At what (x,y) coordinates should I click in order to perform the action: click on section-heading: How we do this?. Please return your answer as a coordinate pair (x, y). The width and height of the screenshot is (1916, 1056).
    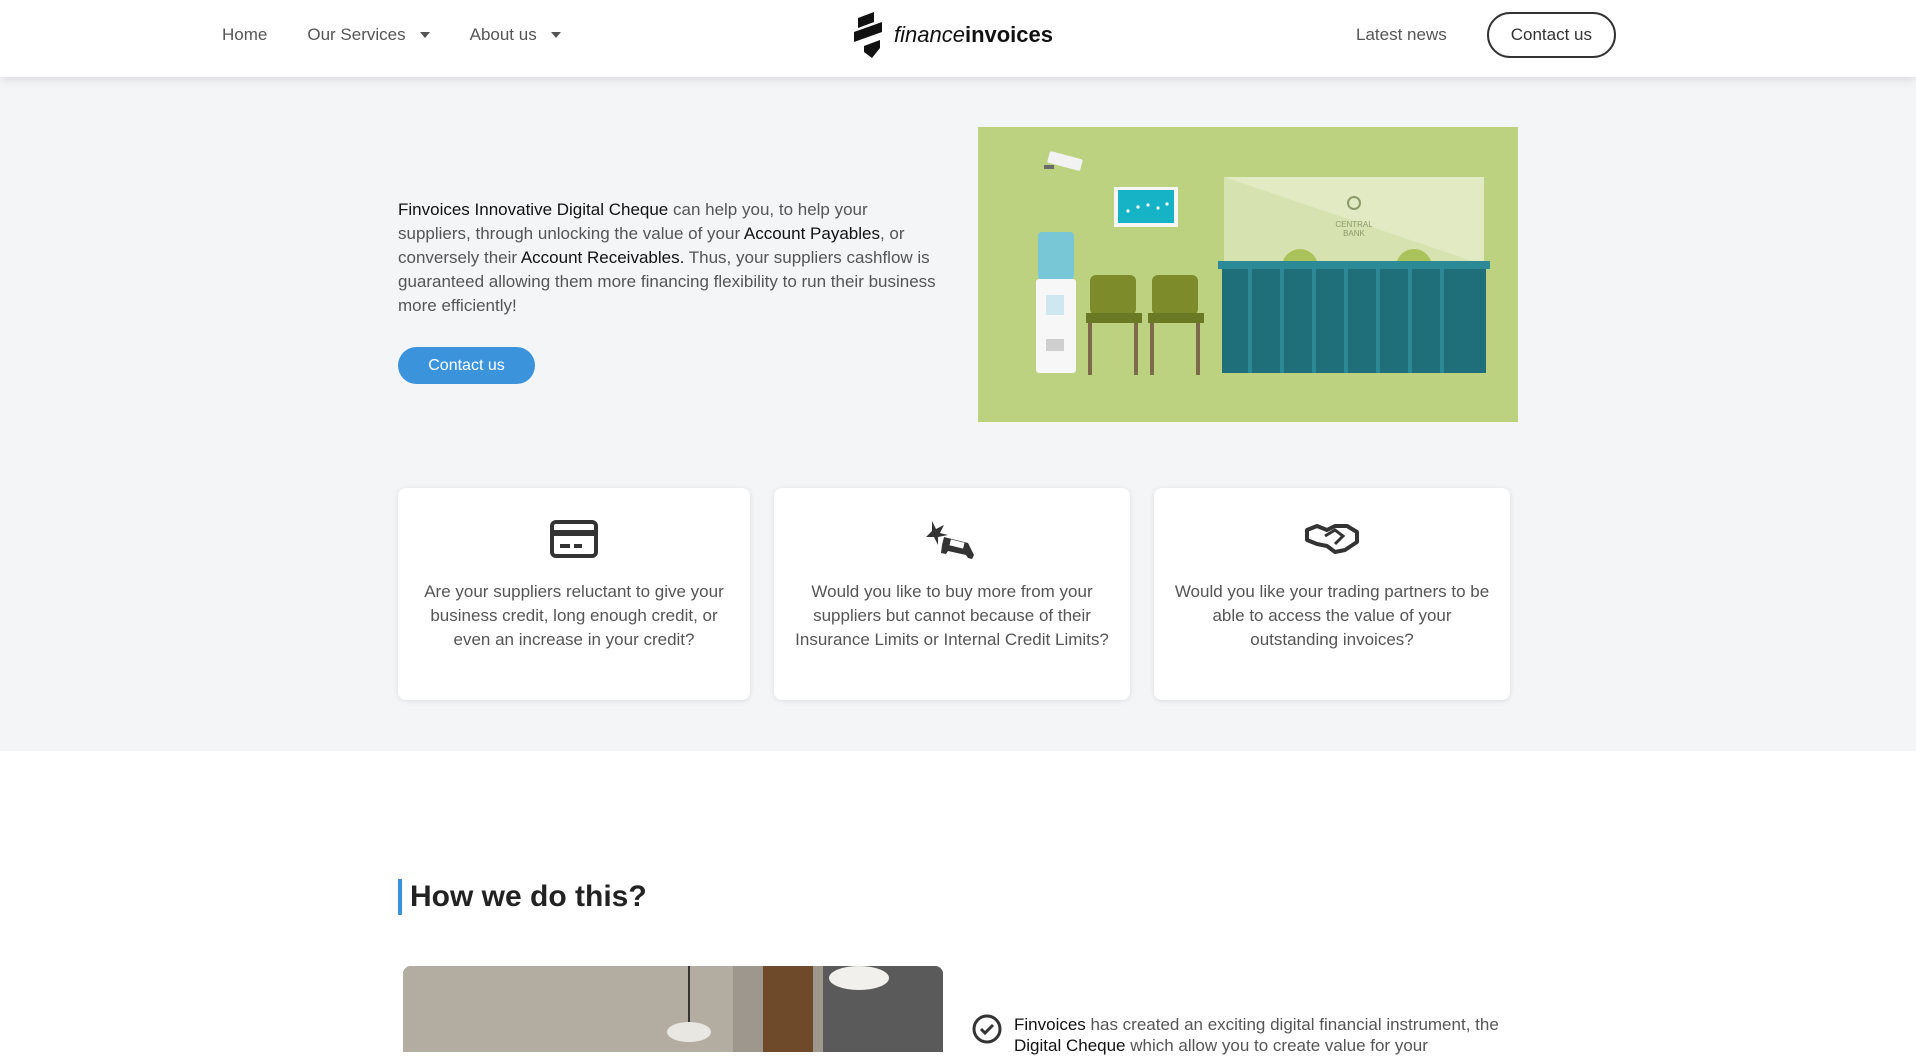
    Looking at the image, I should click on (522, 897).